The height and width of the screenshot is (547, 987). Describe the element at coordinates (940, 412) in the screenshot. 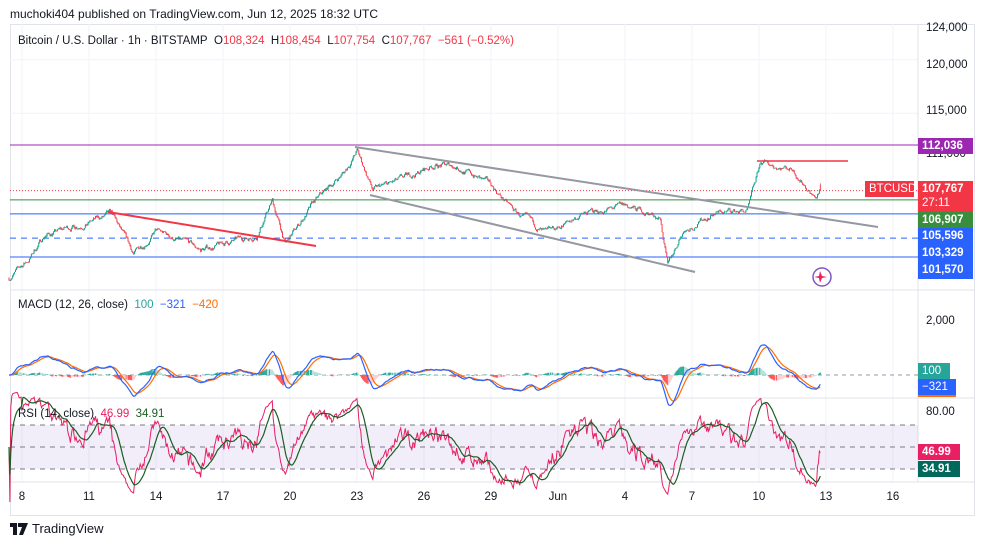

I see `rsi-tick: 80.00` at that location.